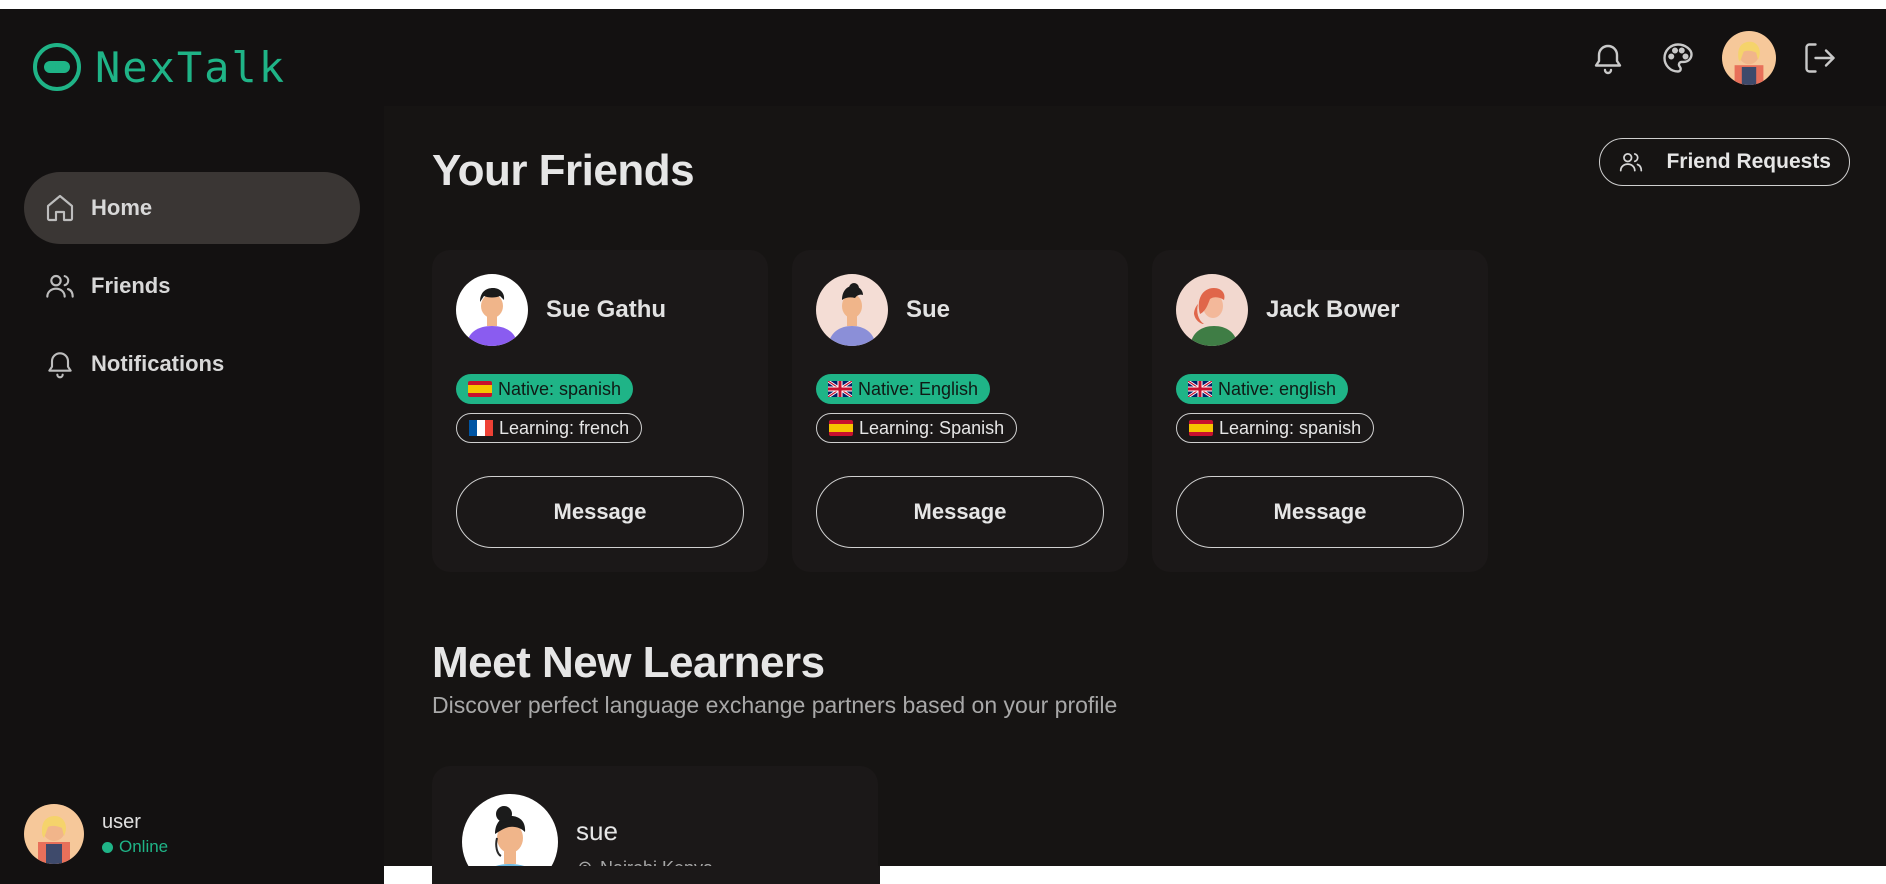  I want to click on sidebar-item-label: Notifications, so click(158, 363).